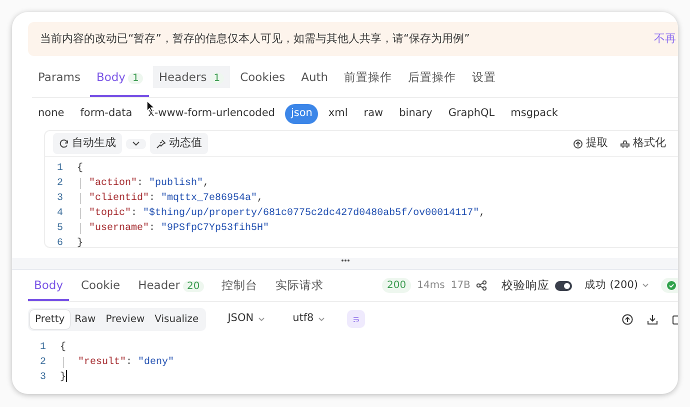 The width and height of the screenshot is (690, 407). I want to click on check-icon, so click(671, 285).